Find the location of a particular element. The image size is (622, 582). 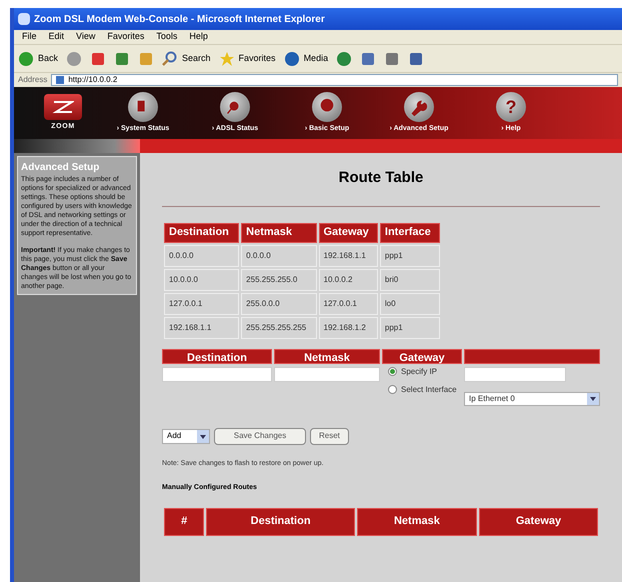

toolbar-button: Back is located at coordinates (38, 58).